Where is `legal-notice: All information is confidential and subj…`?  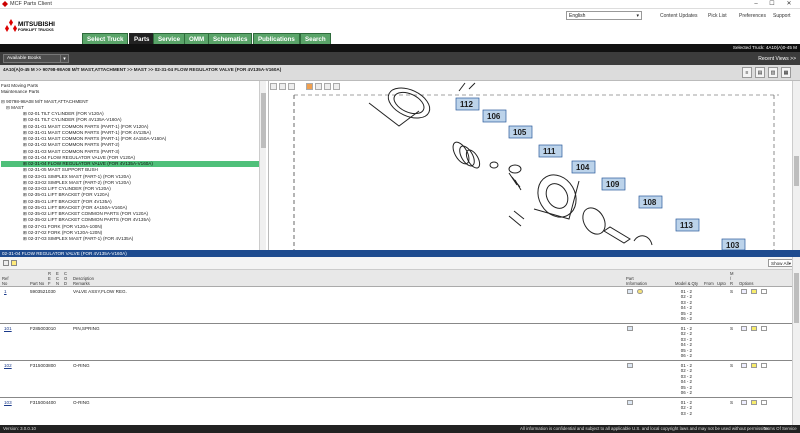
legal-notice: All information is confidential and subj… is located at coordinates (645, 428).